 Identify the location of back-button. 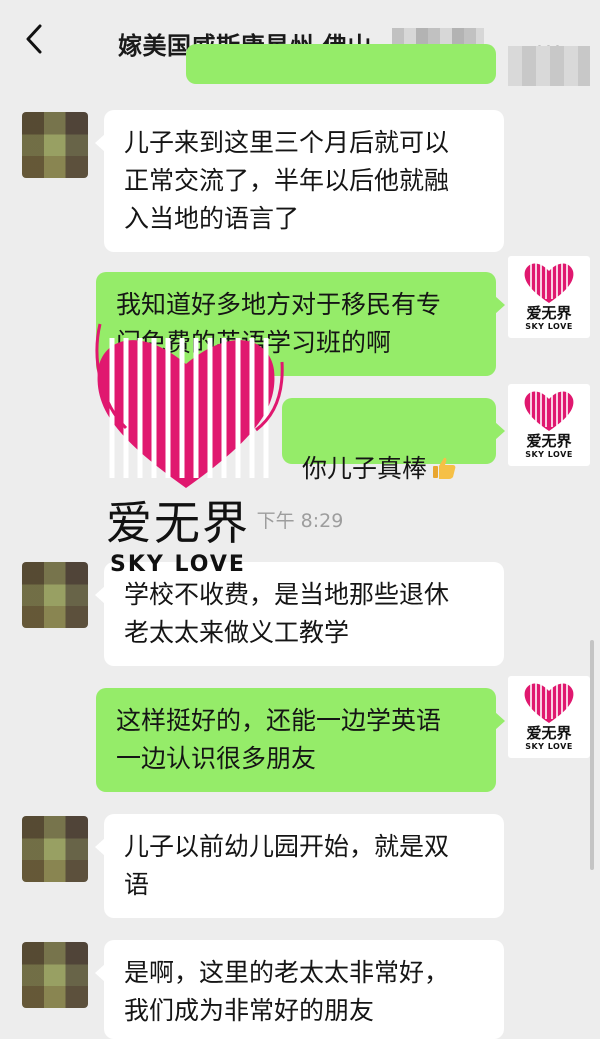
(35, 39).